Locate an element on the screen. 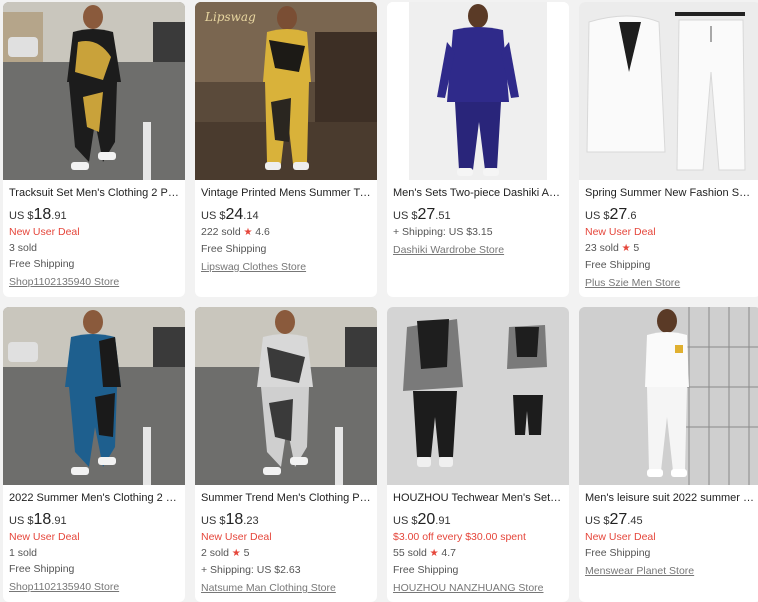  meta-label: + Shipping: US $3.15 is located at coordinates (443, 232).